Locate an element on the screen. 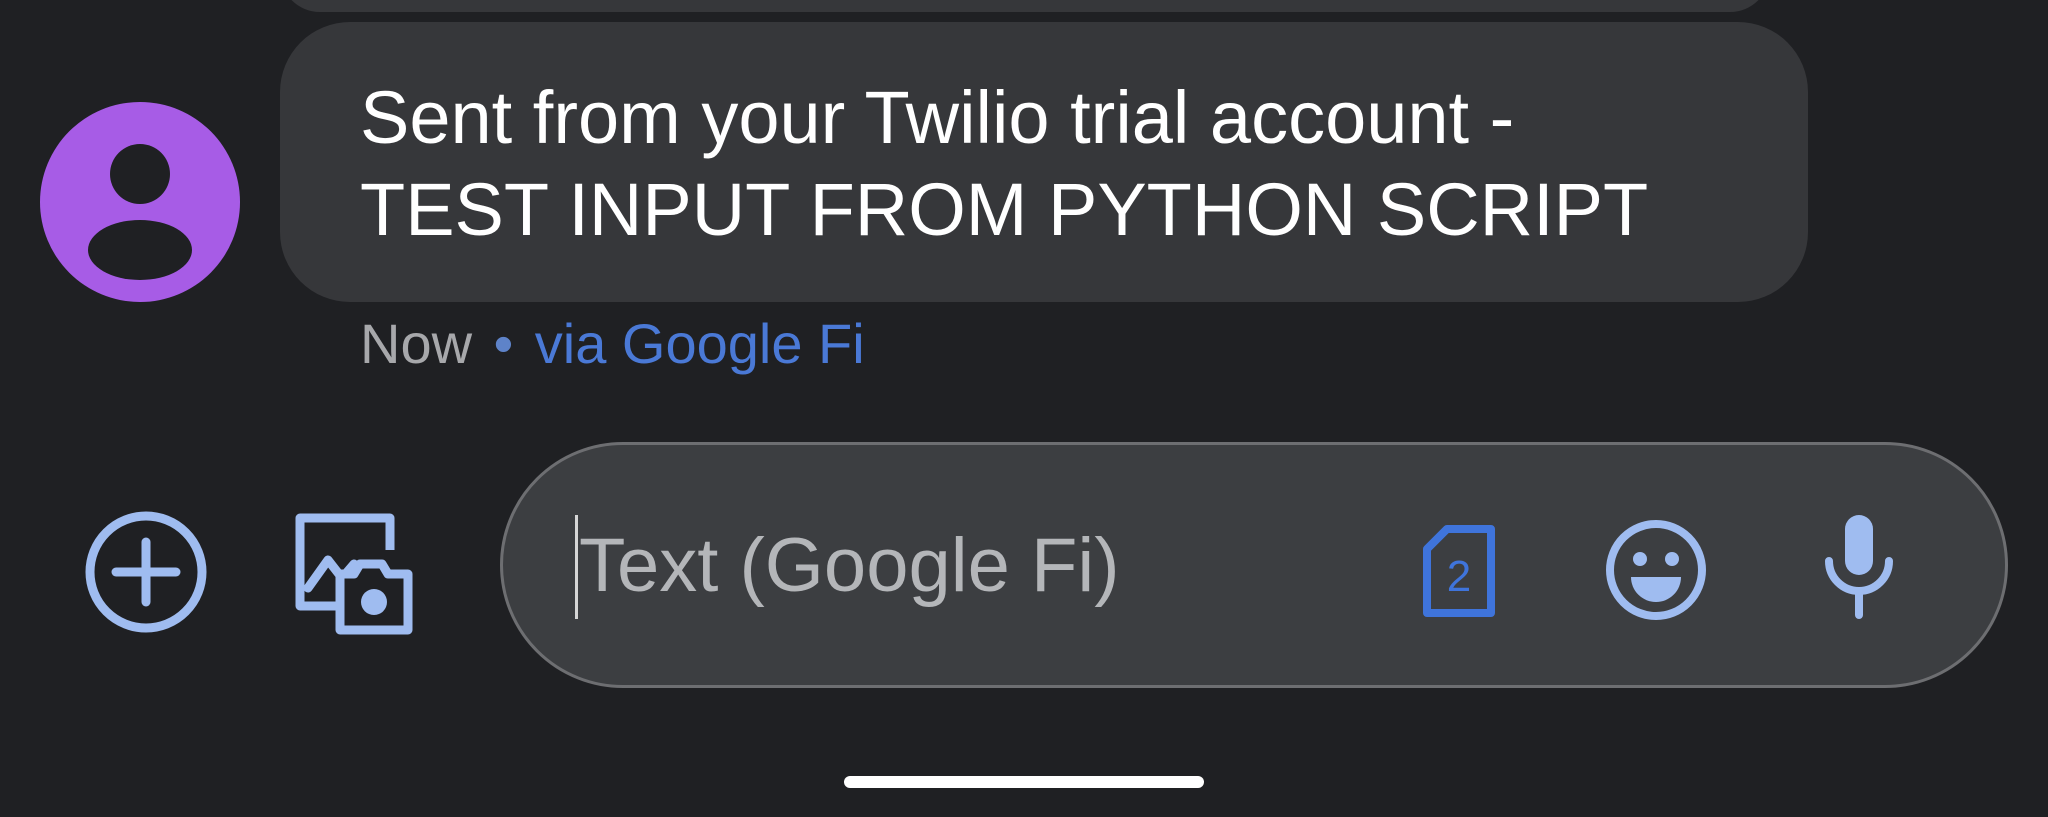 Image resolution: width=2048 pixels, height=817 pixels. gallery-button is located at coordinates (355, 573).